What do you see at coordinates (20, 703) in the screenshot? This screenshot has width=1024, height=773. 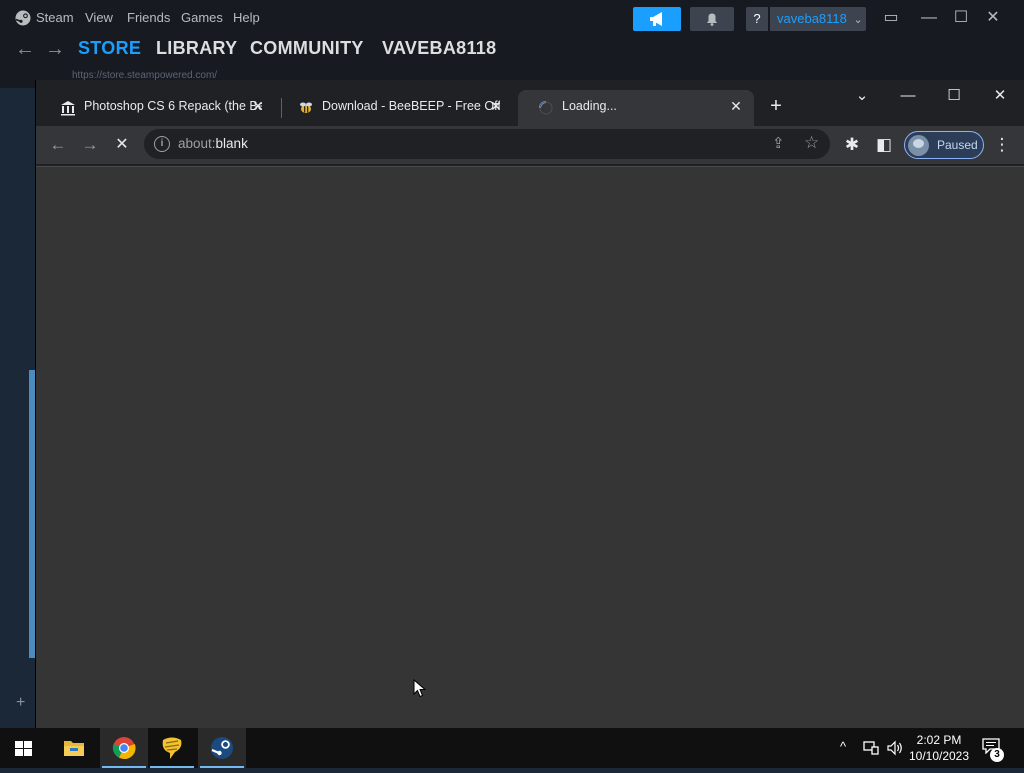 I see `add-game-button: +` at bounding box center [20, 703].